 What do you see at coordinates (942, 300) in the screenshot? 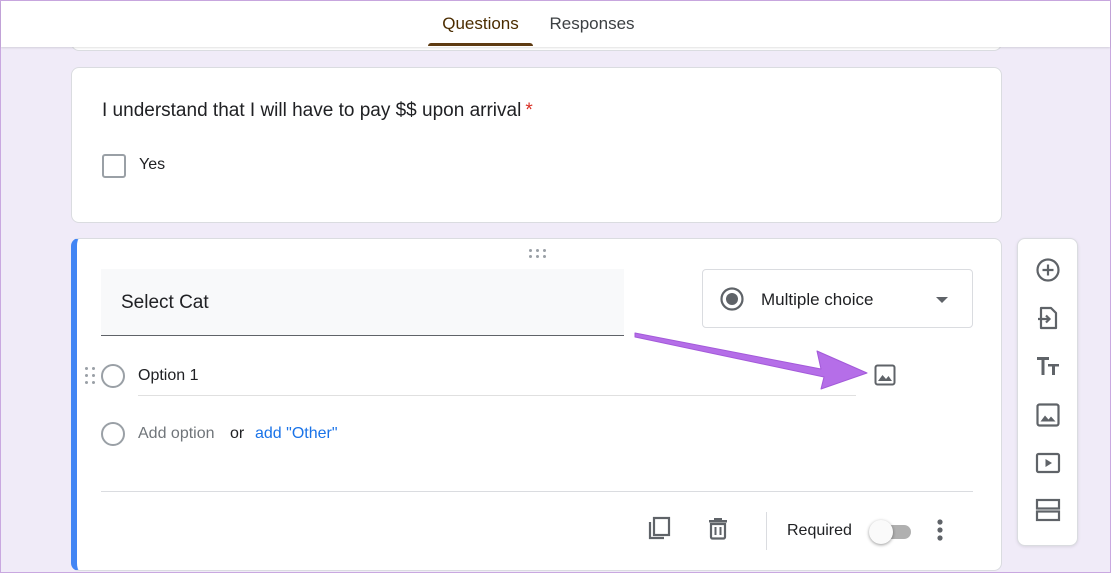
I see `chevron-down-icon` at bounding box center [942, 300].